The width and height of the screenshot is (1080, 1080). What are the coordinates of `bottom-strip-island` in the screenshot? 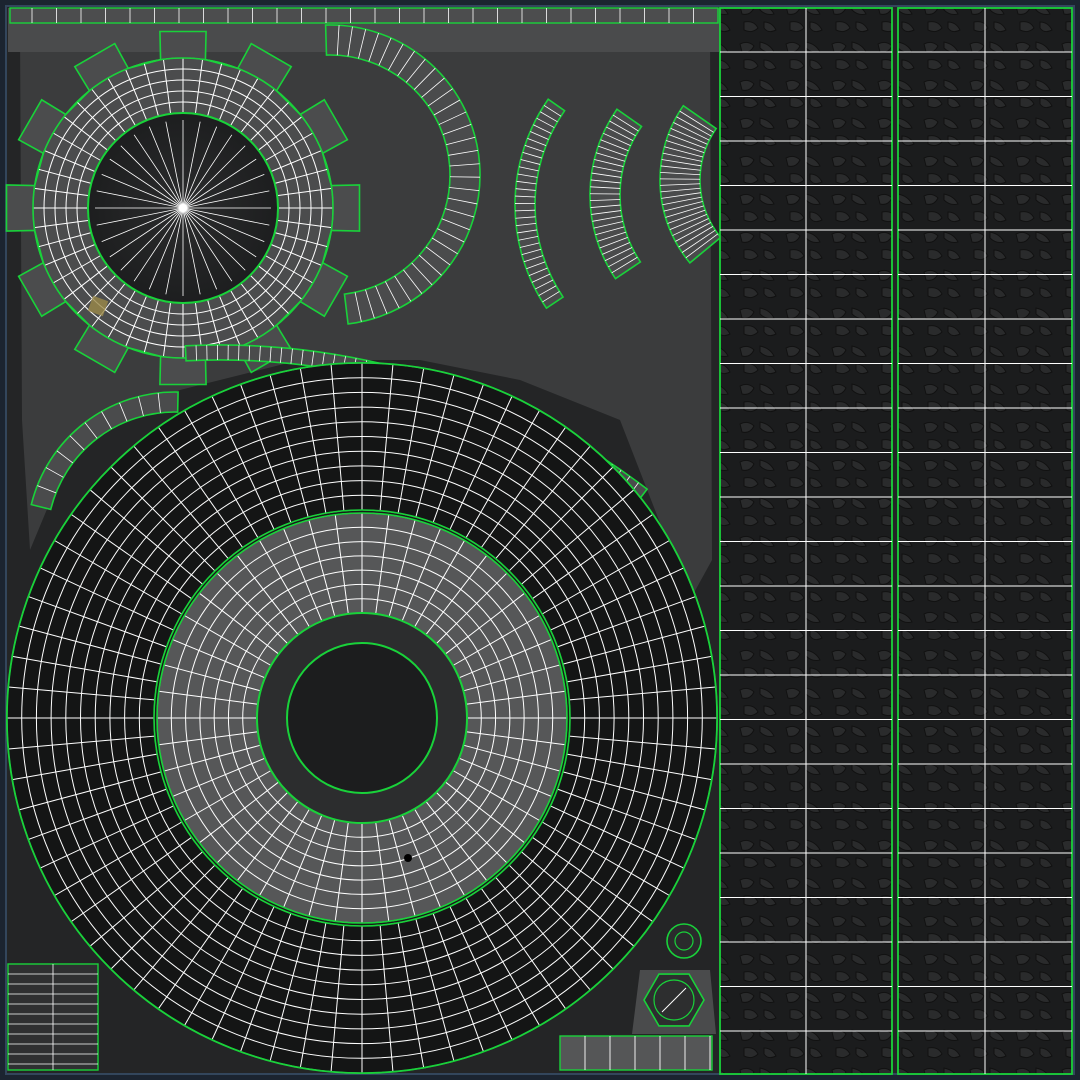 It's located at (636, 1053).